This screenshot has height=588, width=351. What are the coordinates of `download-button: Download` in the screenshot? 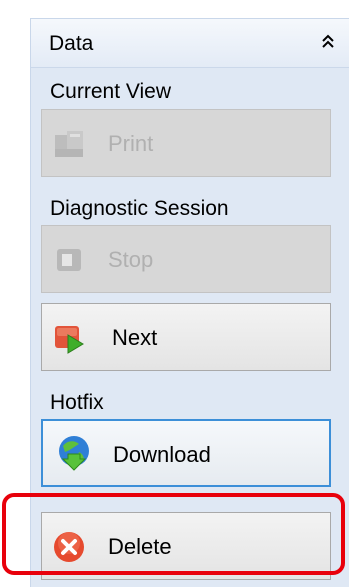 It's located at (186, 453).